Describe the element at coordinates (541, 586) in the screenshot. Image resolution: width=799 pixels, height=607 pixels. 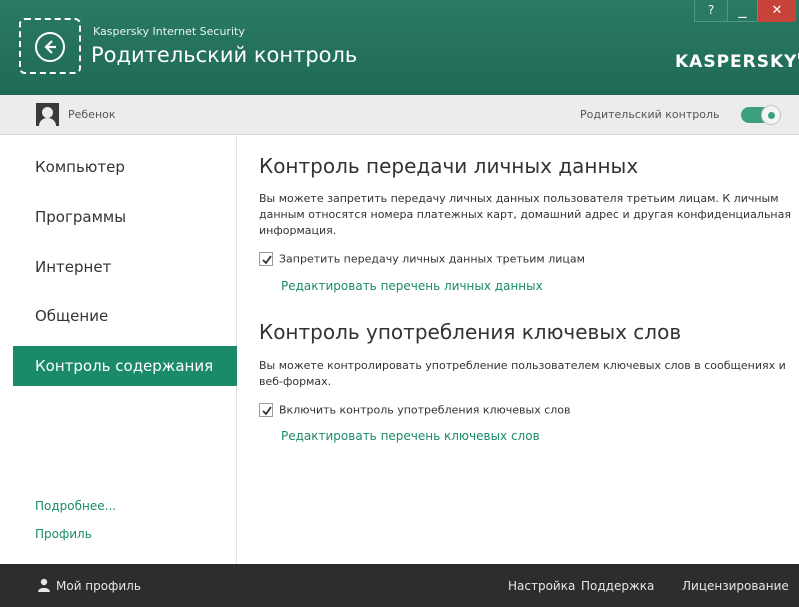
I see `settings-link: Настройка` at that location.